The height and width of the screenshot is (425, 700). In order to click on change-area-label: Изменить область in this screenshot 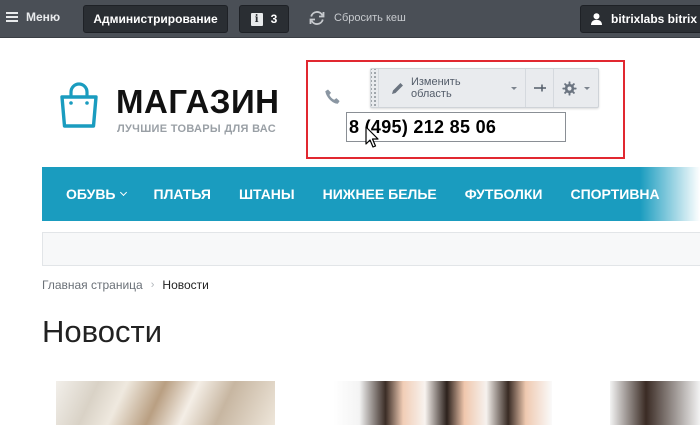, I will do `click(435, 88)`.